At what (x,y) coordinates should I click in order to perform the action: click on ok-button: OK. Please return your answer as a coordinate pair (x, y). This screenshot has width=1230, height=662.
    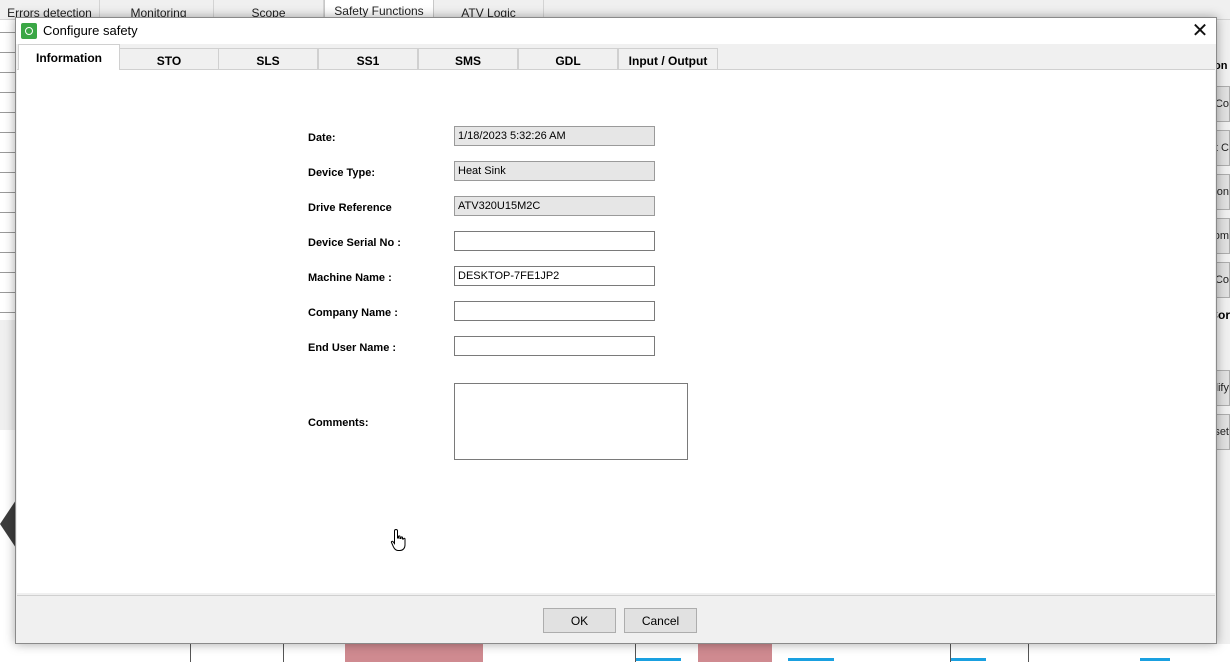
    Looking at the image, I should click on (579, 620).